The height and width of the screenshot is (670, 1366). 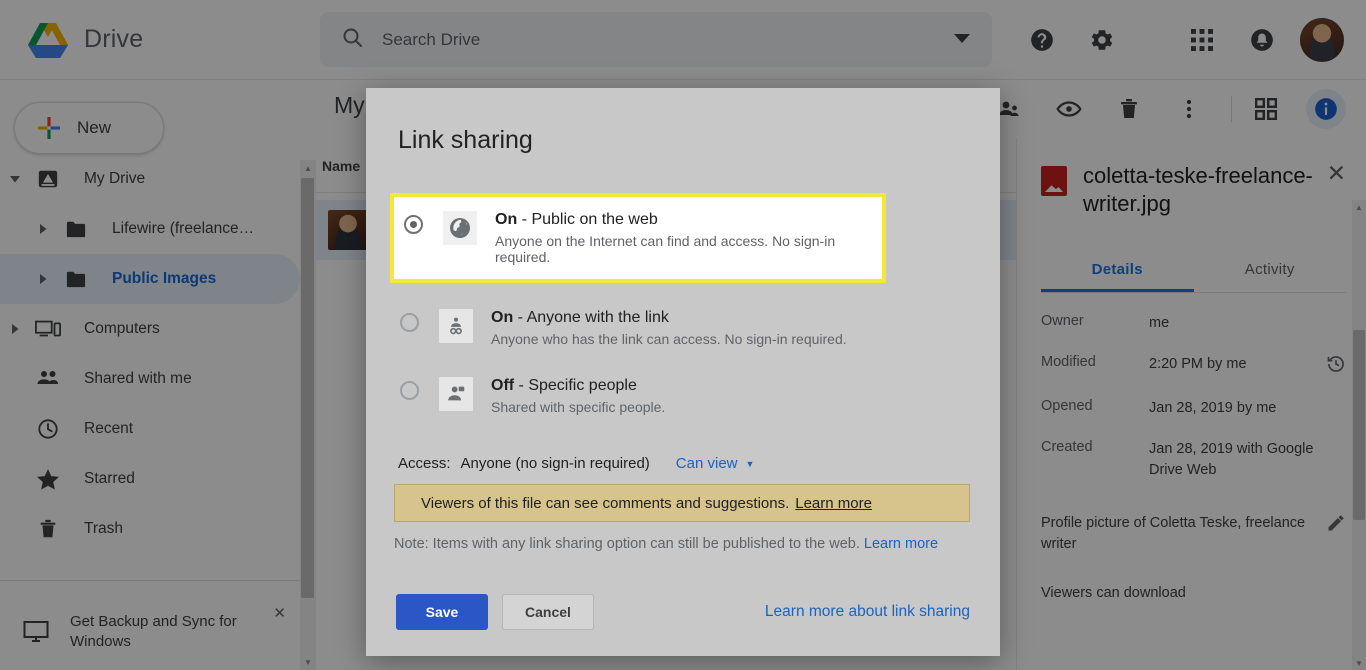 I want to click on option-title: Anyone with the link, so click(x=597, y=317).